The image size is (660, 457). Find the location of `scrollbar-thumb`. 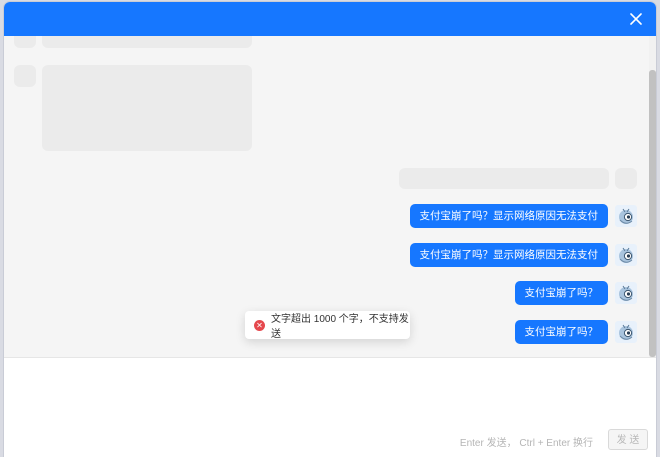

scrollbar-thumb is located at coordinates (652, 213).